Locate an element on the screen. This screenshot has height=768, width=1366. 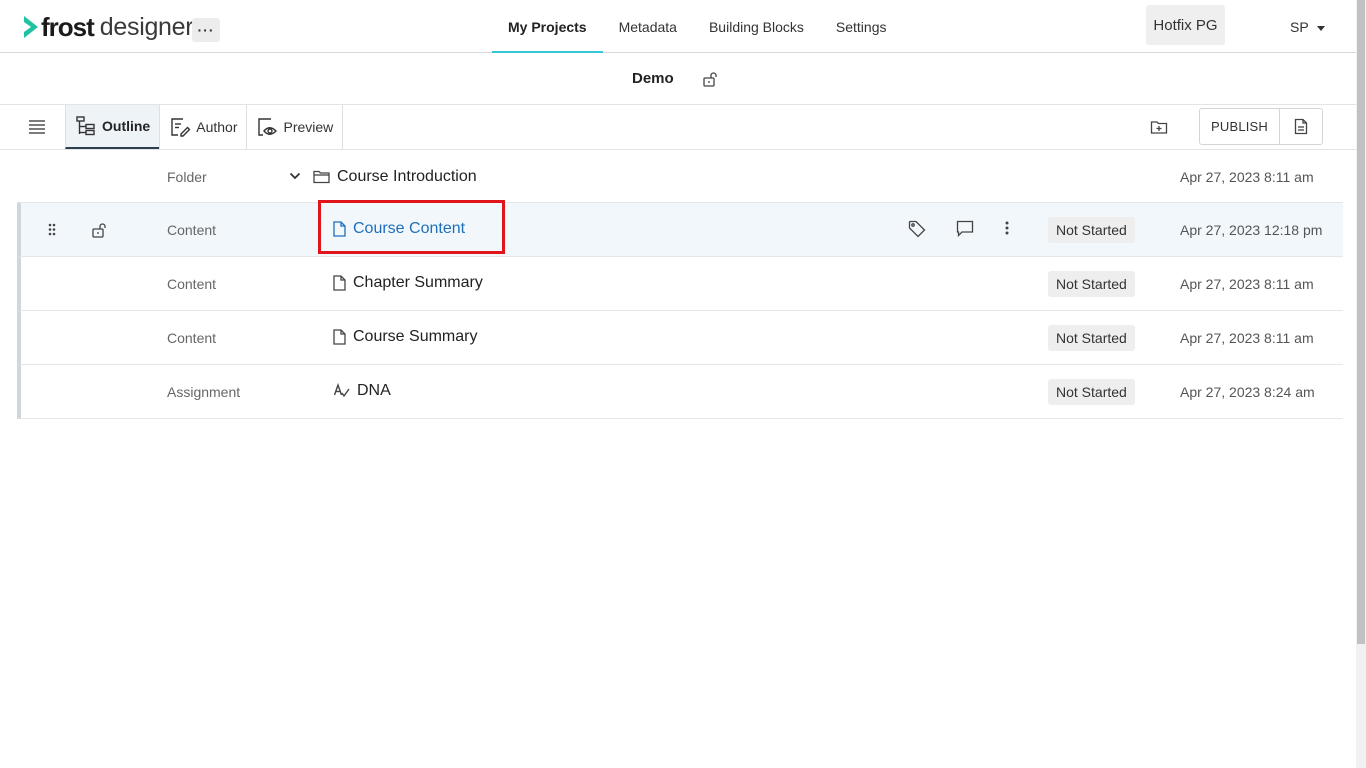
caret-down-icon is located at coordinates (1320, 28).